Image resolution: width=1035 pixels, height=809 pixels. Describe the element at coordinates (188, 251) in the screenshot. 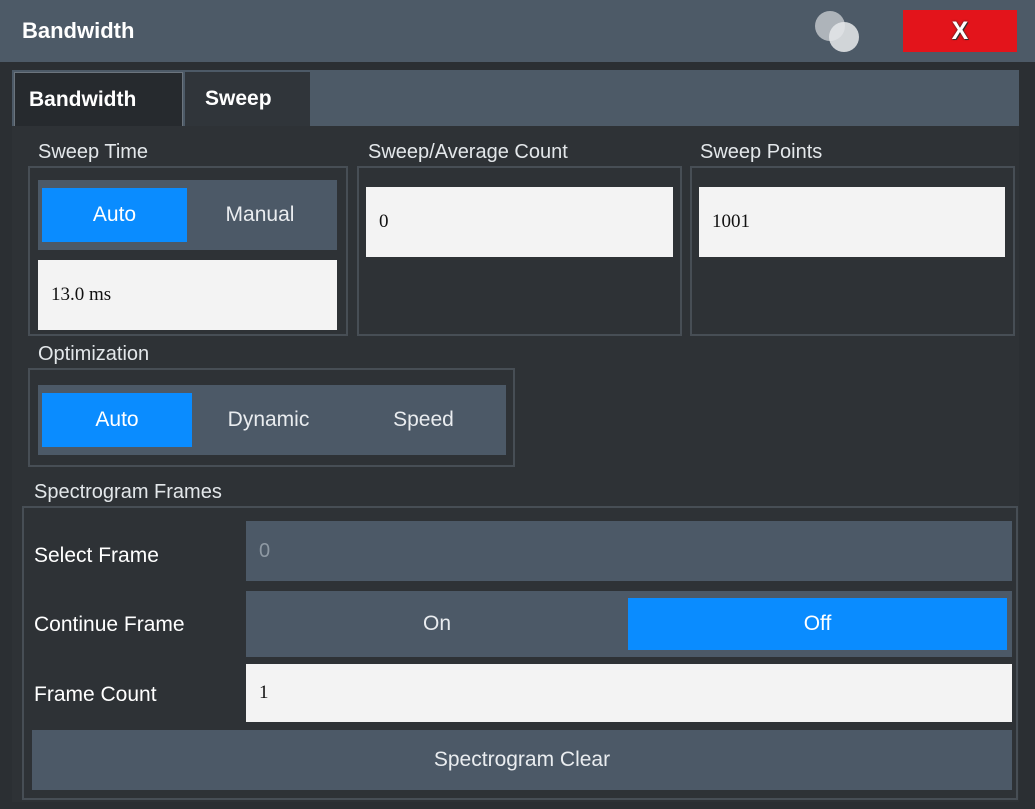

I see `sweep-time-group: Auto Manual` at that location.